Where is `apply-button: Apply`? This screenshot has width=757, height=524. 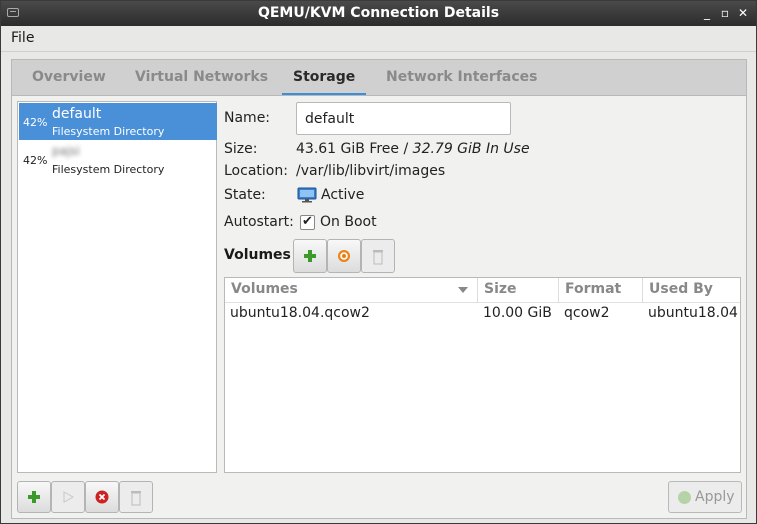
apply-button: Apply is located at coordinates (705, 497).